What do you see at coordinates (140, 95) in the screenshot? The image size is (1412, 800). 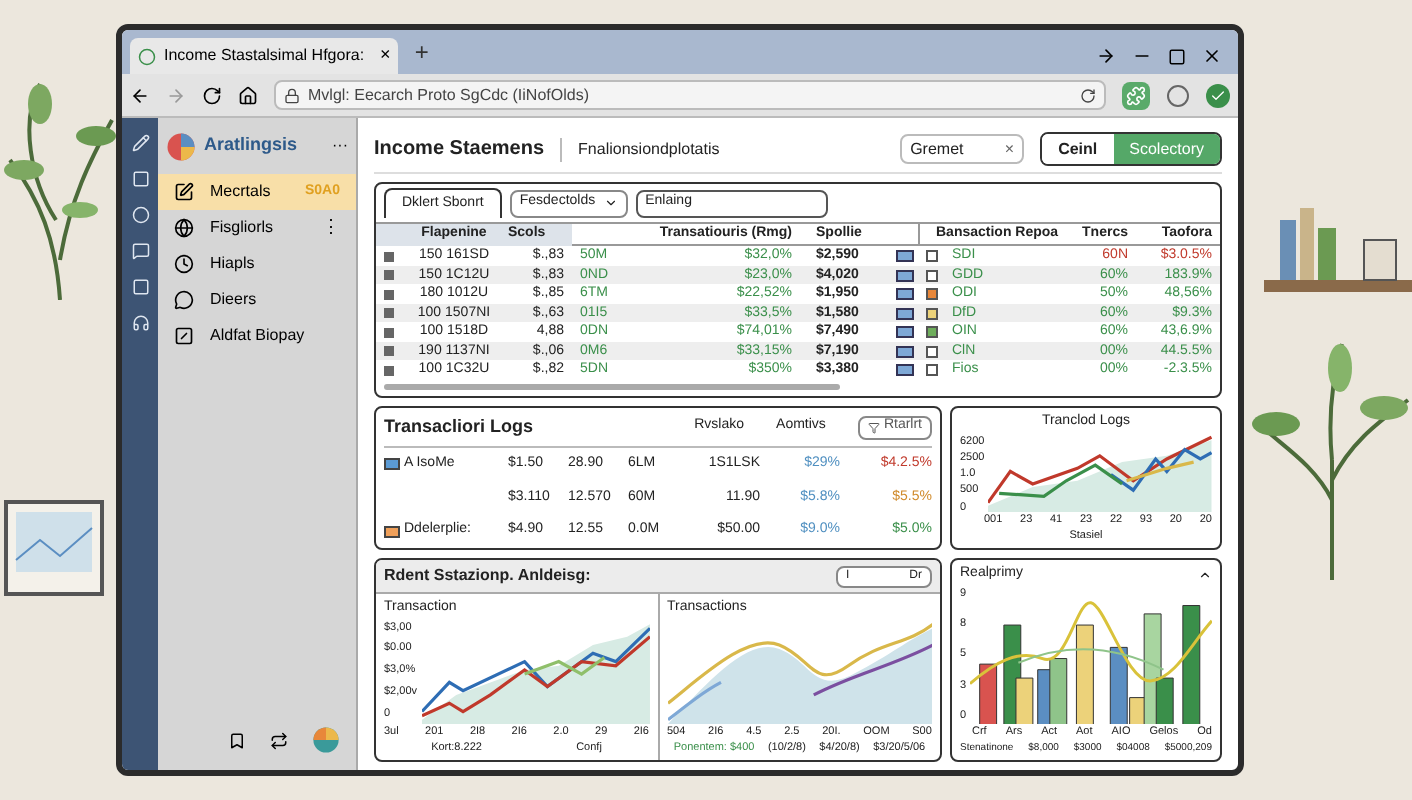 I see `back-icon` at bounding box center [140, 95].